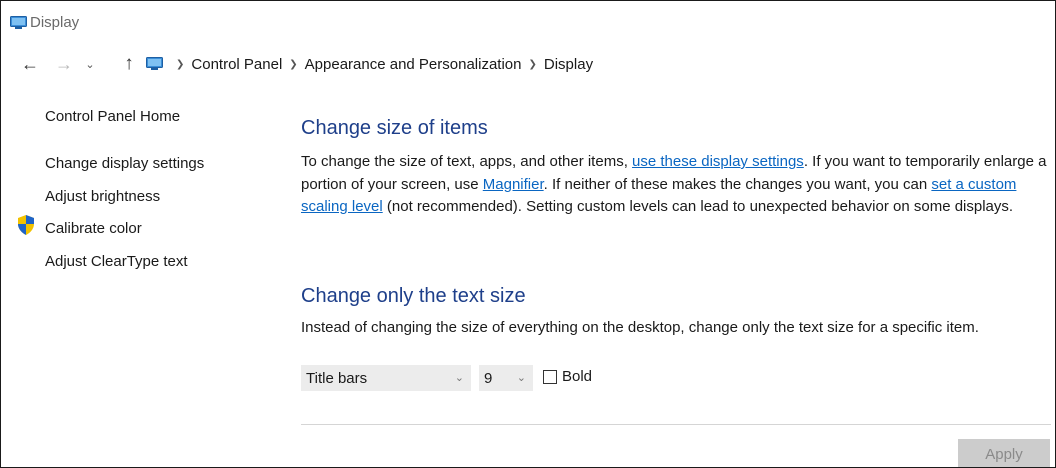  I want to click on window-title: Display, so click(55, 22).